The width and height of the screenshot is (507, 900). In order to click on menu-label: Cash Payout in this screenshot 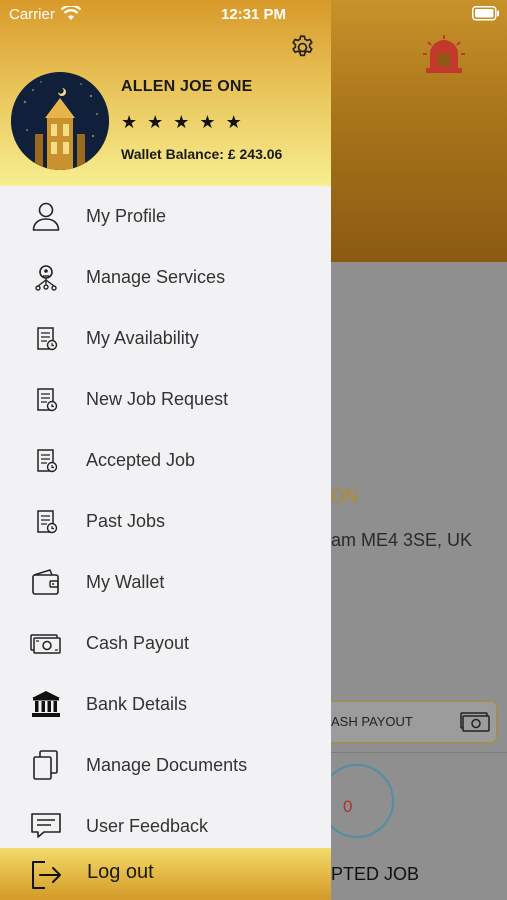, I will do `click(138, 643)`.